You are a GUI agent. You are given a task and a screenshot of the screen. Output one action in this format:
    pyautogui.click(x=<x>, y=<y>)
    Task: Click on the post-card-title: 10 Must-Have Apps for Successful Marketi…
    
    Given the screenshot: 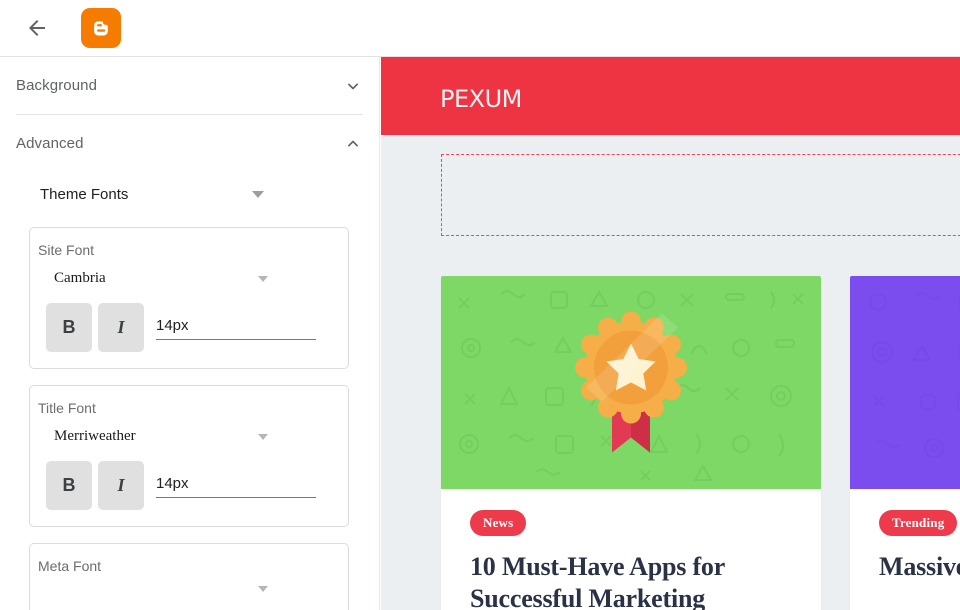 What is the action you would take?
    pyautogui.click(x=631, y=580)
    